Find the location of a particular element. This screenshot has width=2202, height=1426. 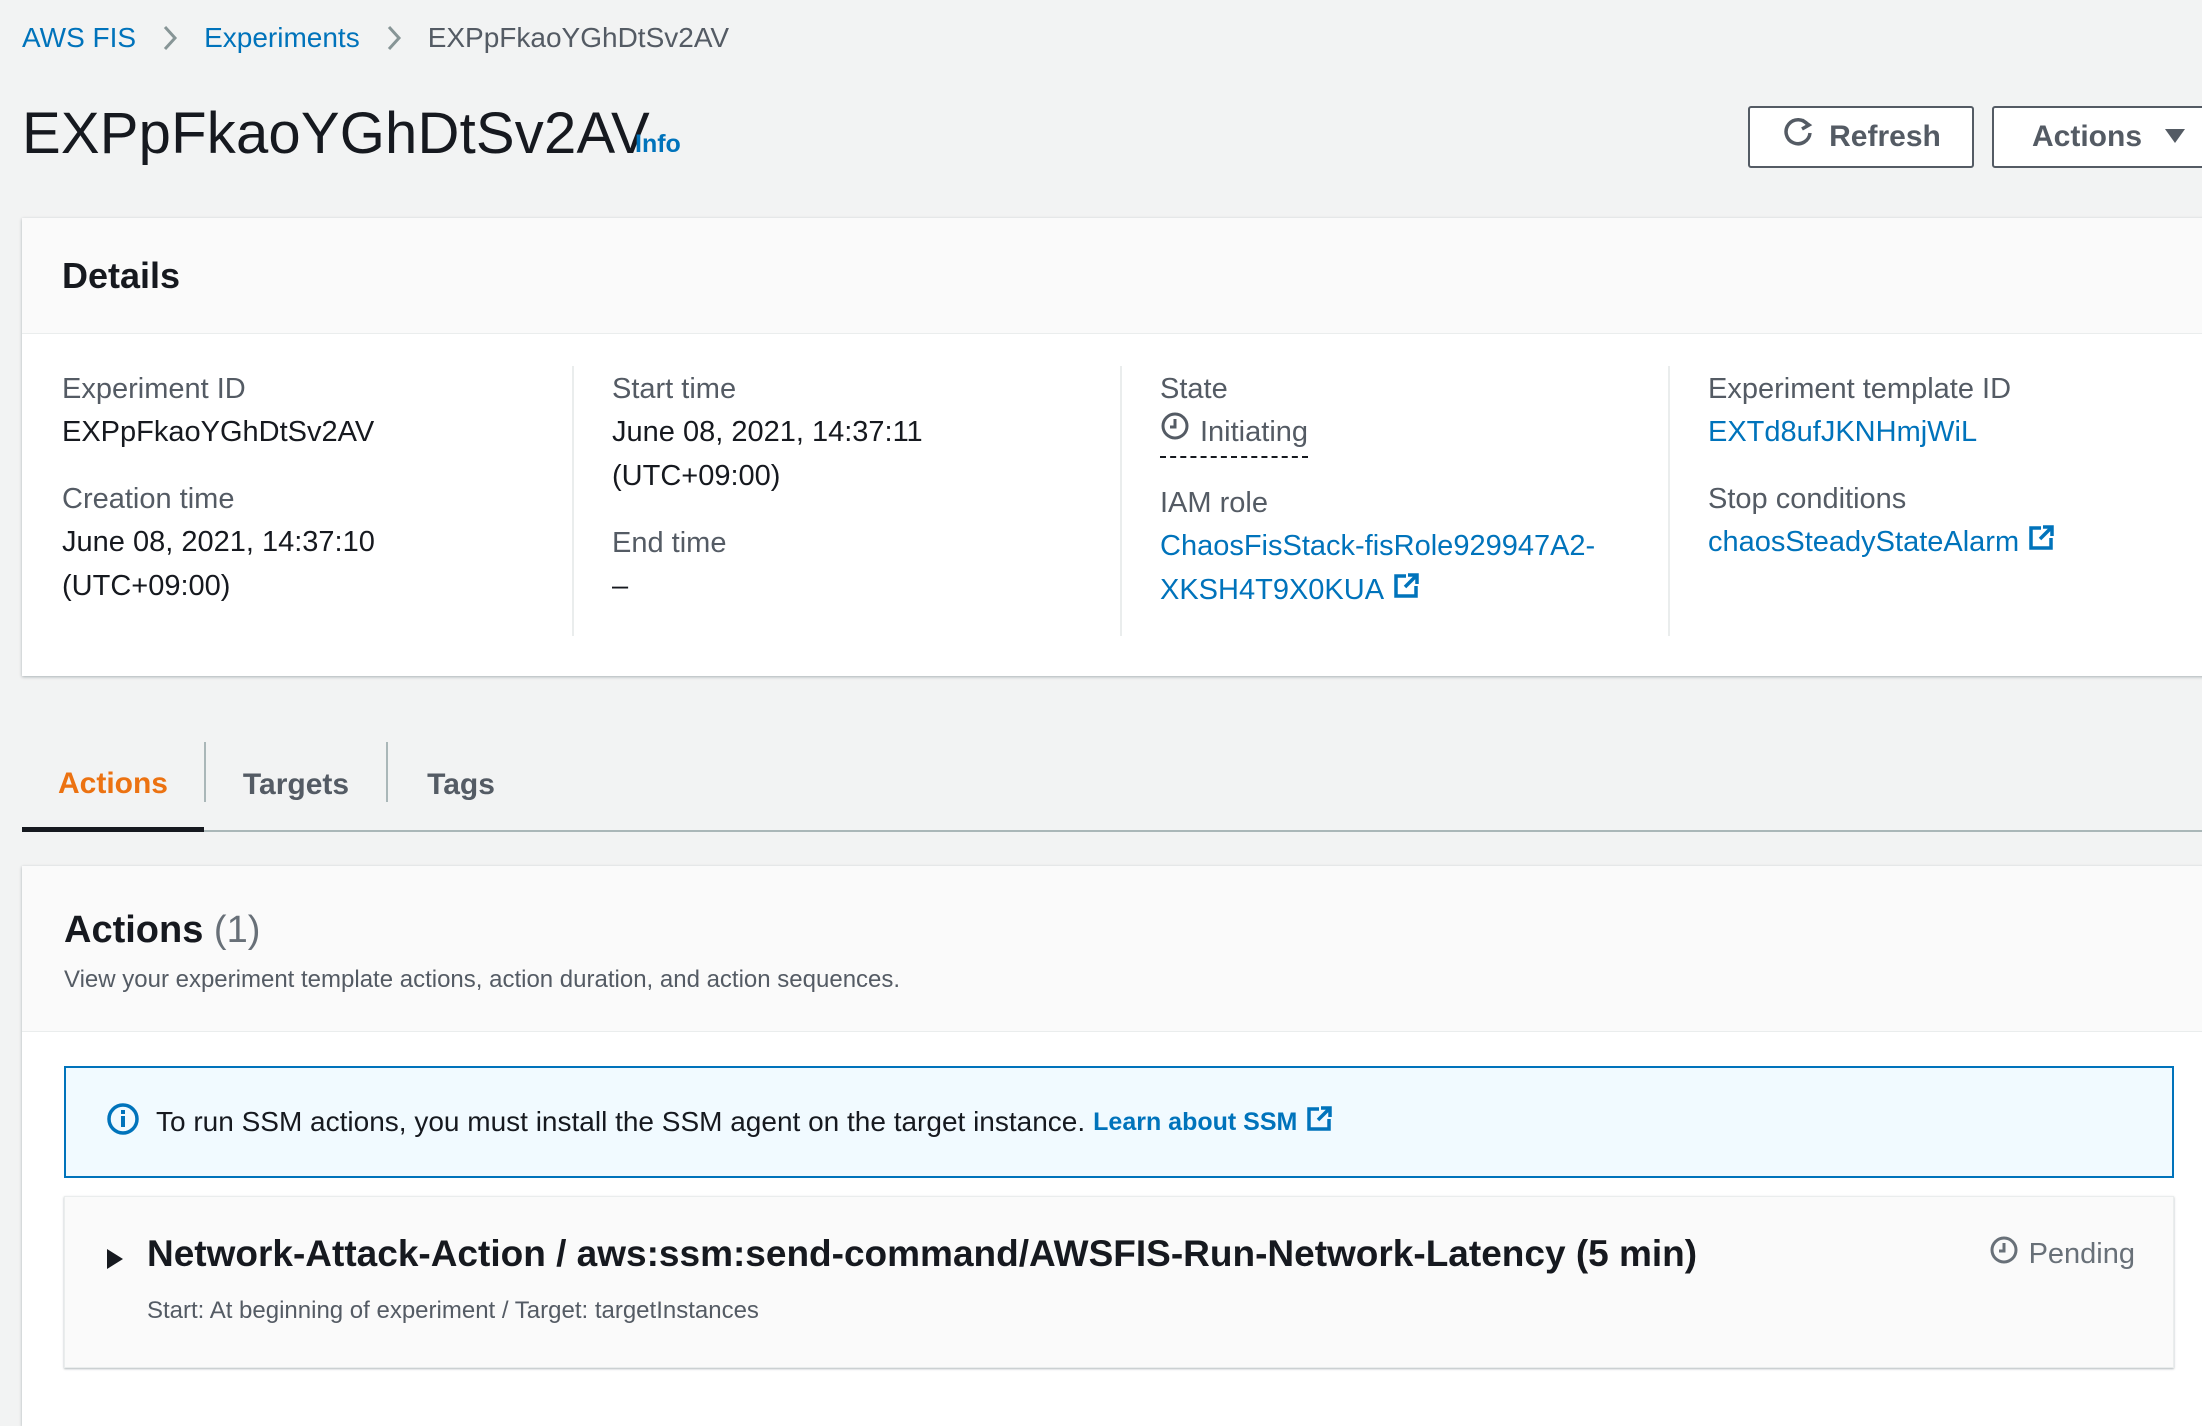

action-status: Pending is located at coordinates (2062, 1254).